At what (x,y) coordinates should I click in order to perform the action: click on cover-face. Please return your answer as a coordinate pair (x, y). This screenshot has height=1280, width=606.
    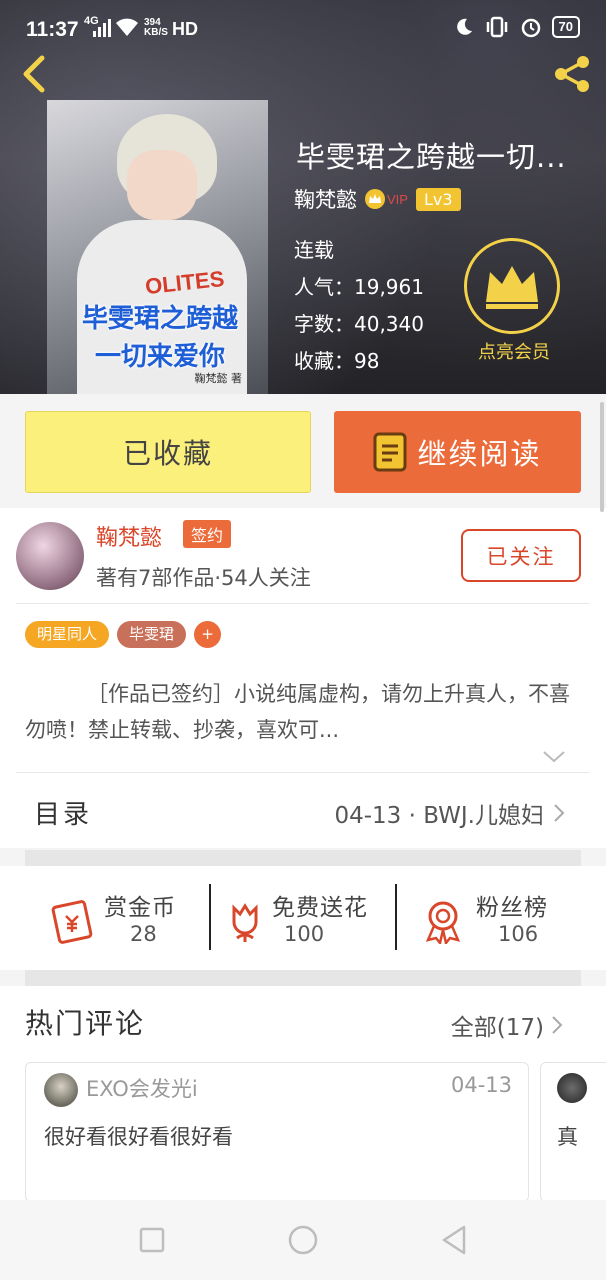
    Looking at the image, I should click on (162, 185).